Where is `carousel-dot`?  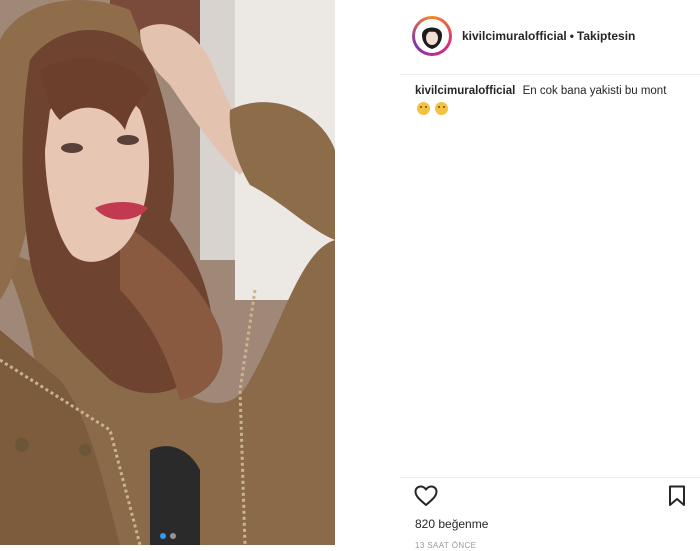 carousel-dot is located at coordinates (172, 536).